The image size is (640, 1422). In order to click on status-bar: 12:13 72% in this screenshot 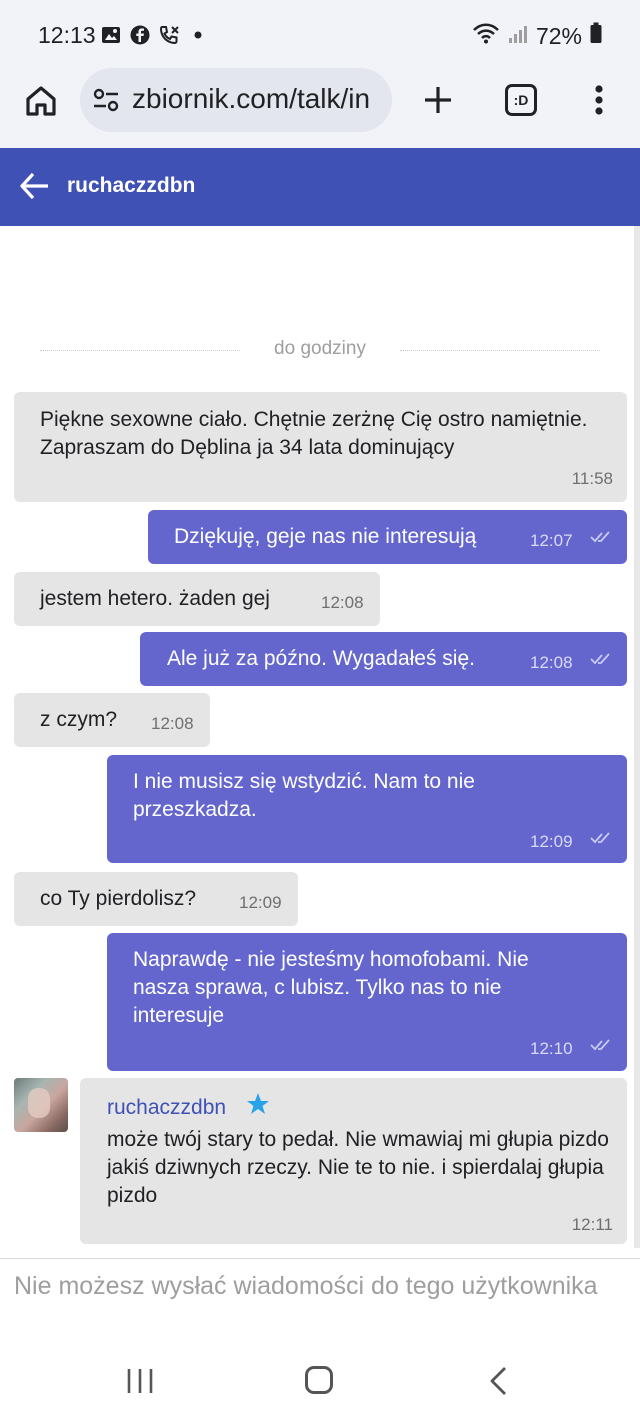, I will do `click(320, 34)`.